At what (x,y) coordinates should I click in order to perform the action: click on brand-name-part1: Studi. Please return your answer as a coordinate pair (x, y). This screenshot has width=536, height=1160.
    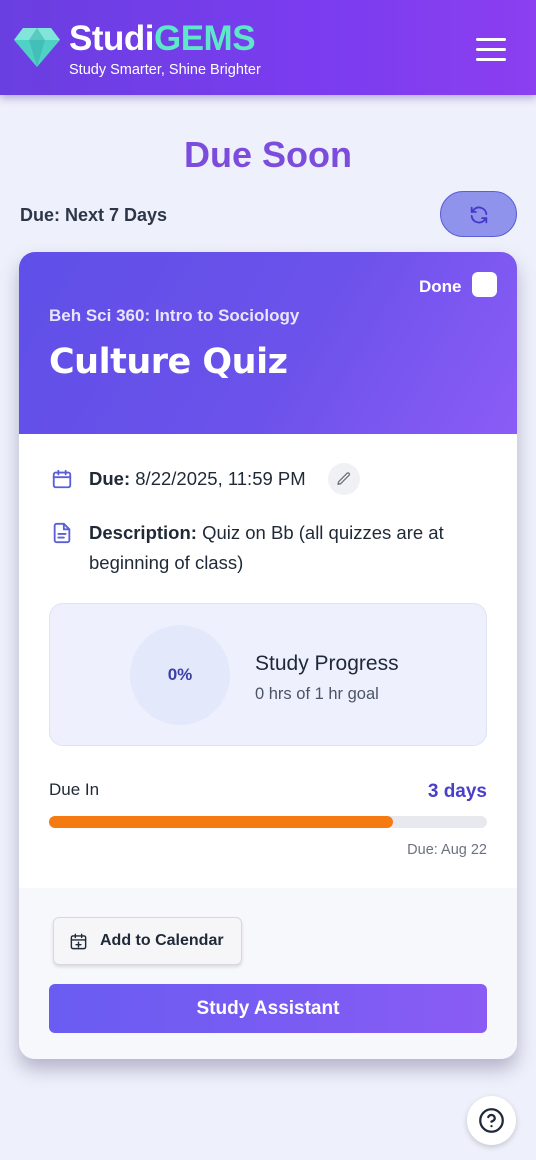
    Looking at the image, I should click on (111, 38).